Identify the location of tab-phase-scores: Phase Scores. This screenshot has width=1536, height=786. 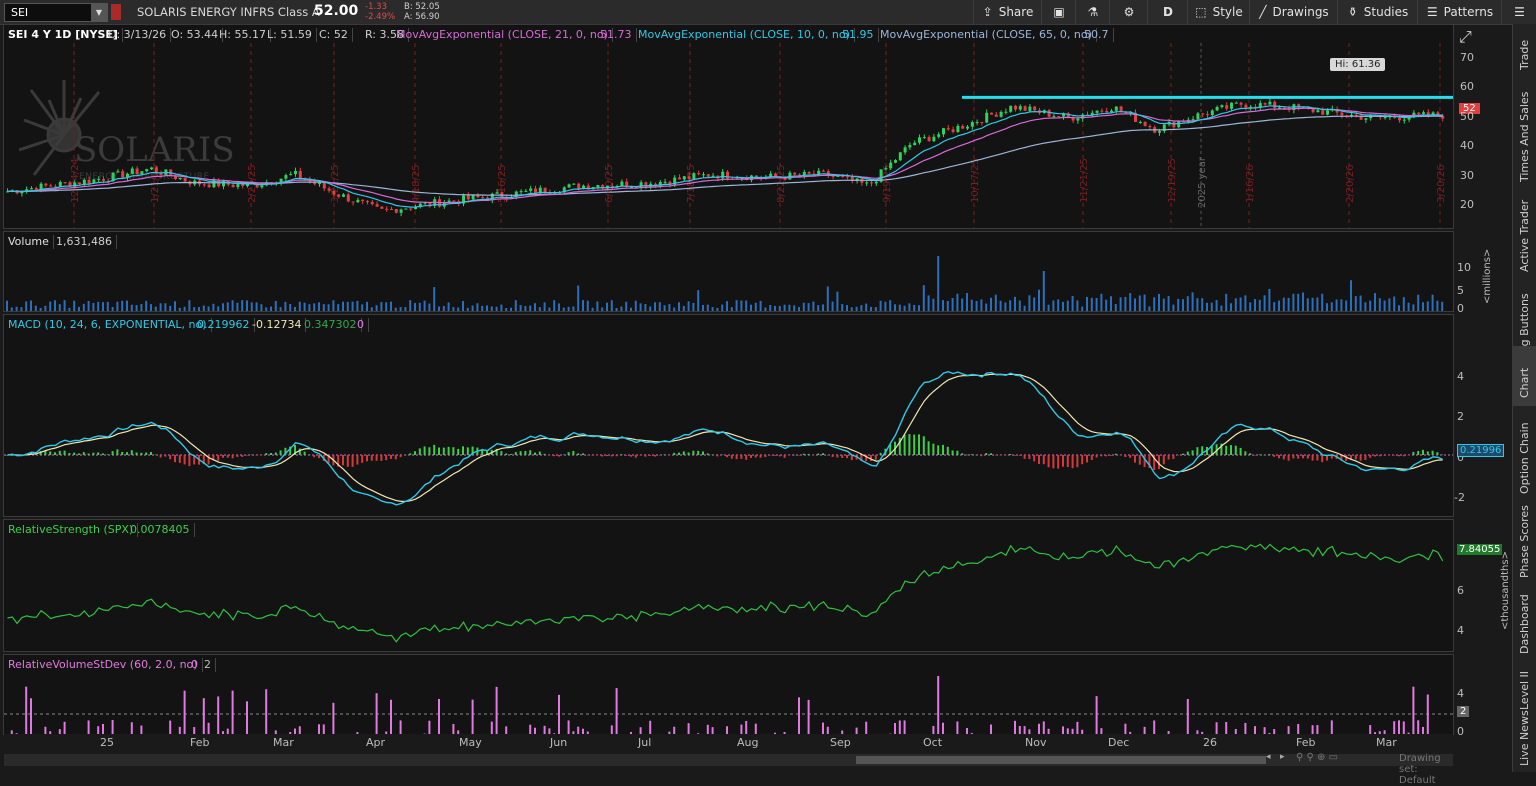
(1524, 541).